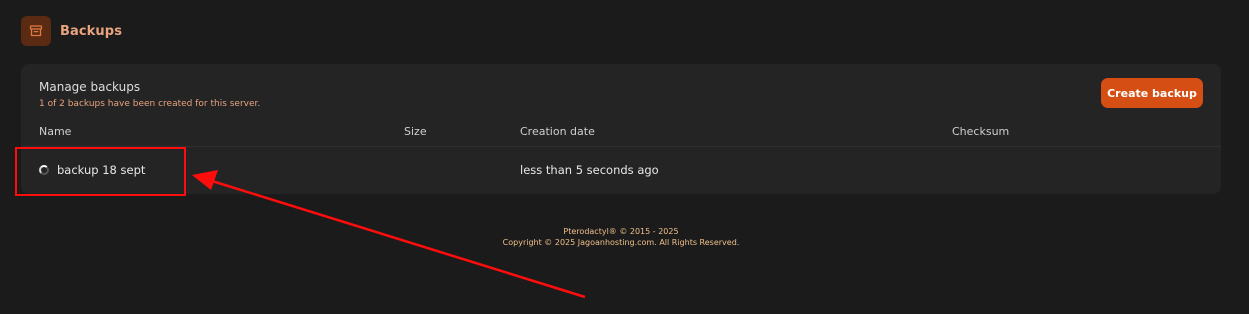 The width and height of the screenshot is (1249, 314). What do you see at coordinates (1152, 93) in the screenshot?
I see `create-backup-button: Create backup` at bounding box center [1152, 93].